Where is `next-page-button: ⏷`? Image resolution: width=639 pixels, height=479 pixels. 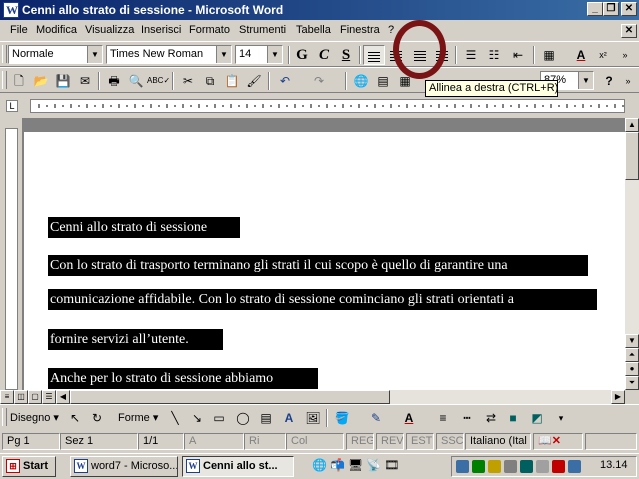 next-page-button: ⏷ is located at coordinates (632, 383).